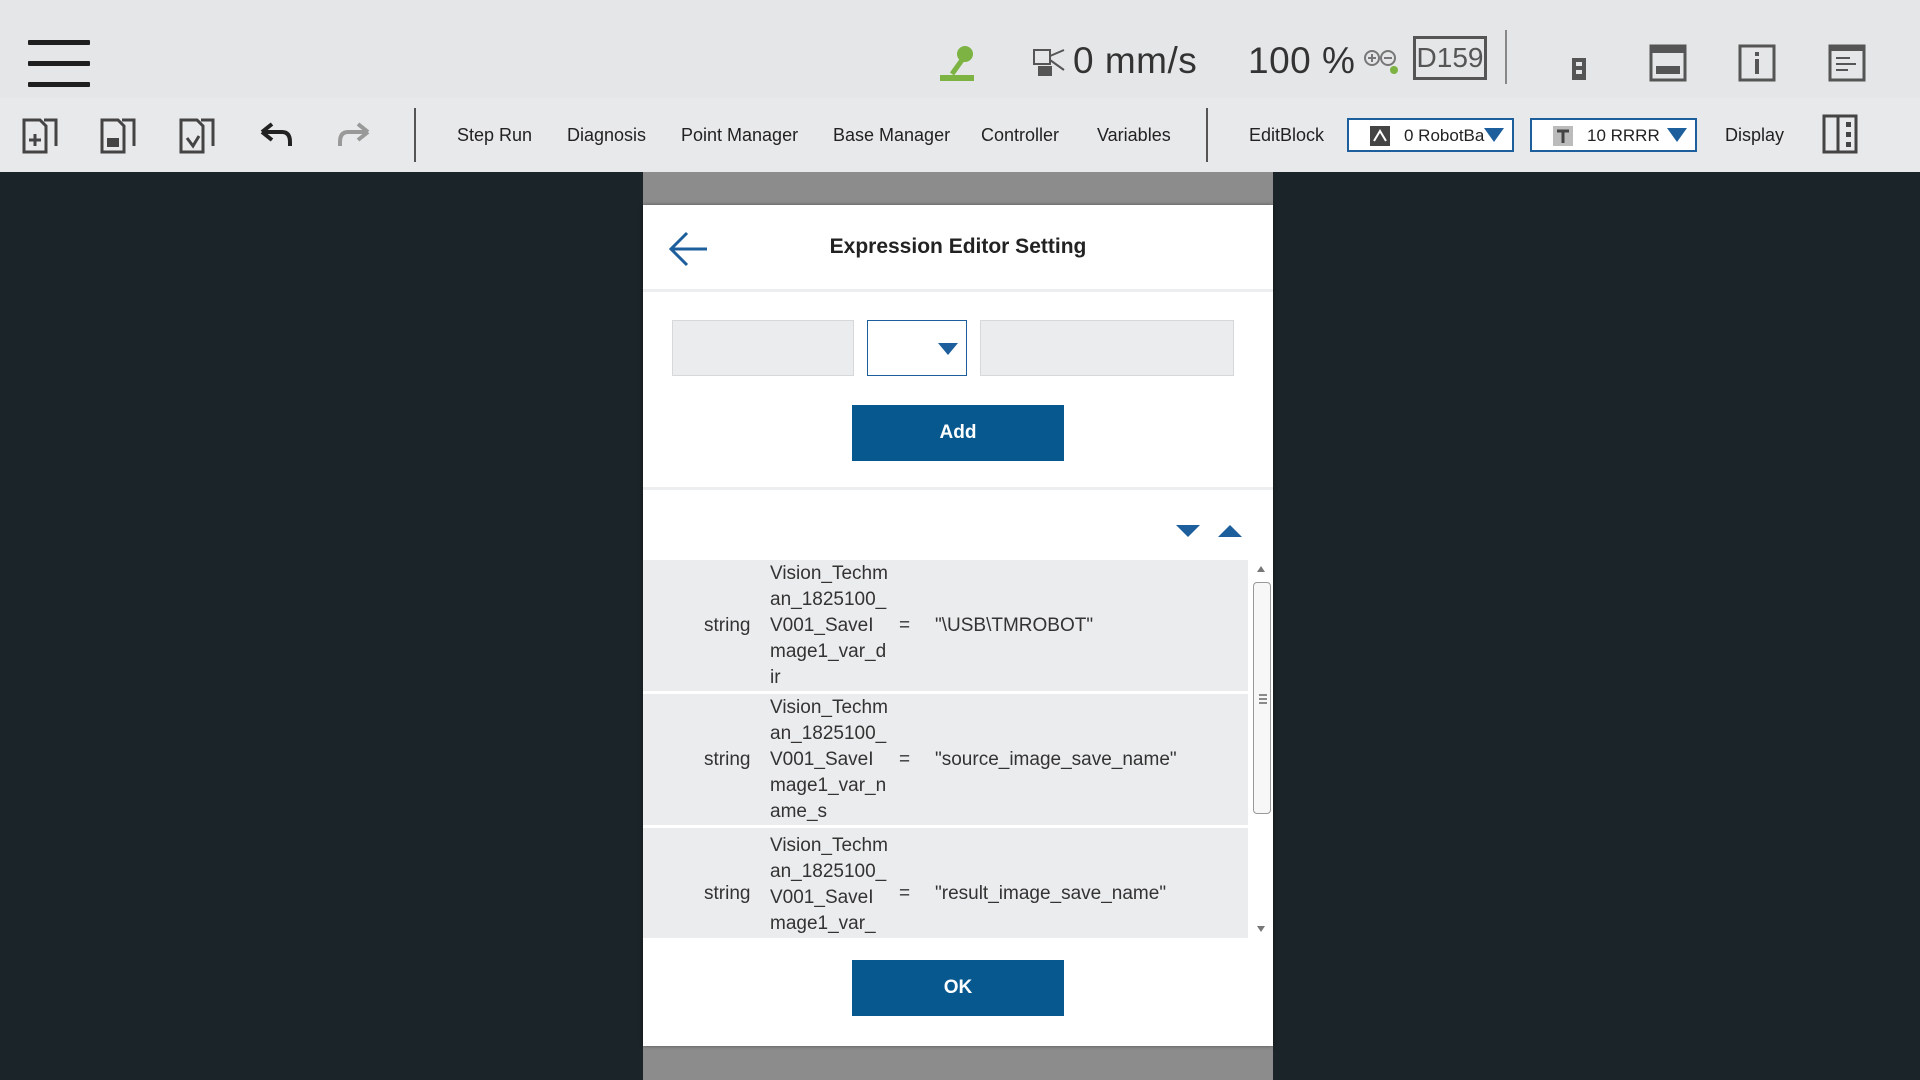 The image size is (1920, 1080). Describe the element at coordinates (1381, 62) in the screenshot. I see `speed-adjust-icon` at that location.